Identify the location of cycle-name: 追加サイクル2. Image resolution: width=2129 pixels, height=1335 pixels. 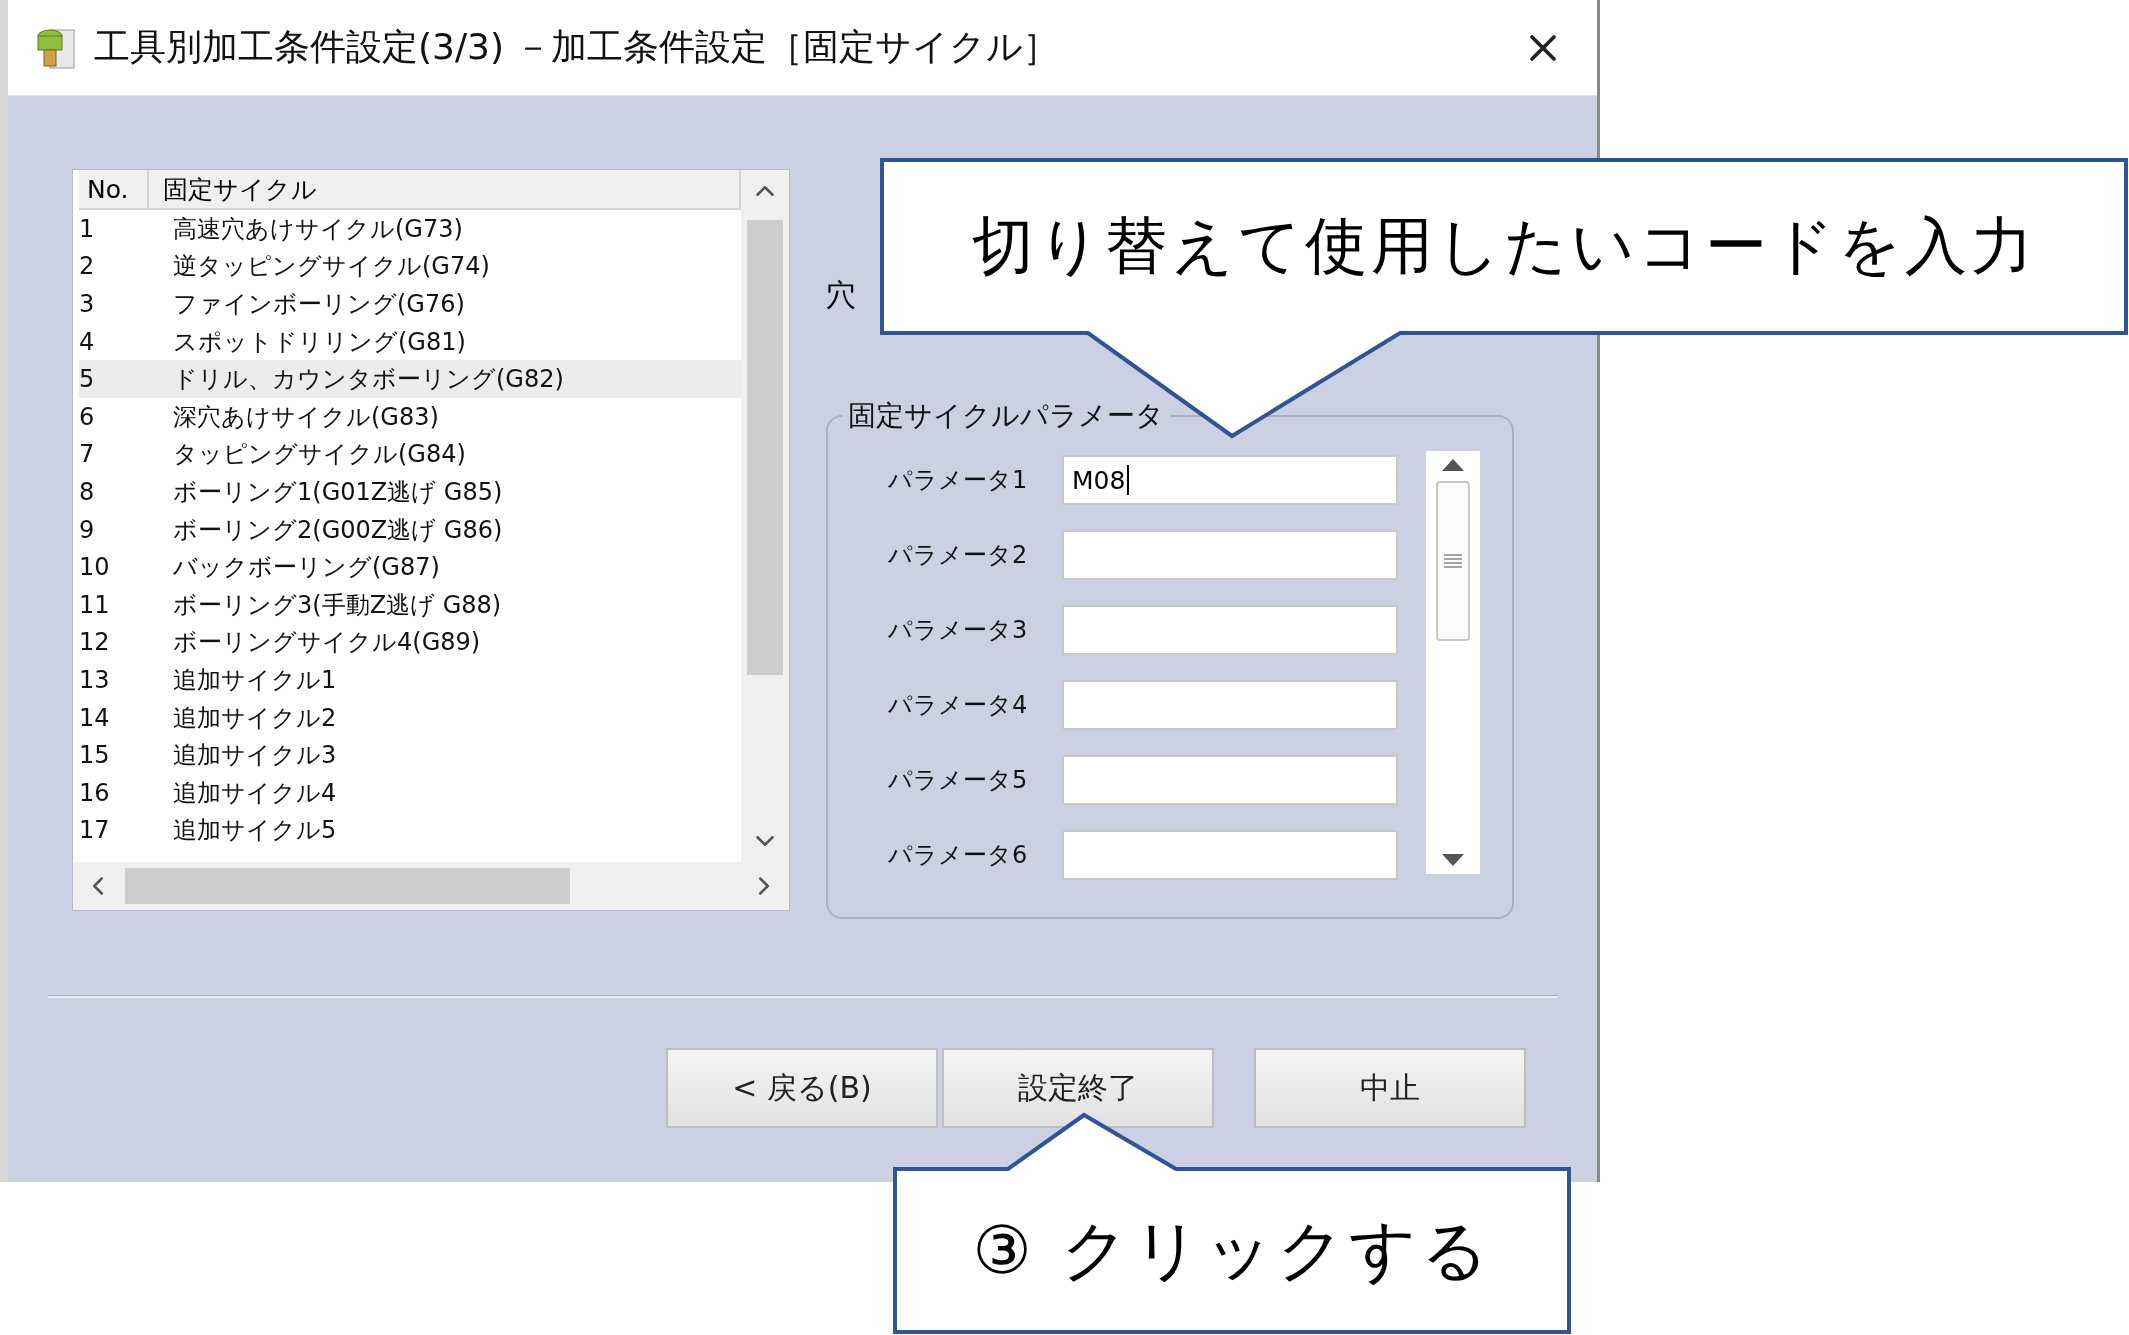
(254, 718).